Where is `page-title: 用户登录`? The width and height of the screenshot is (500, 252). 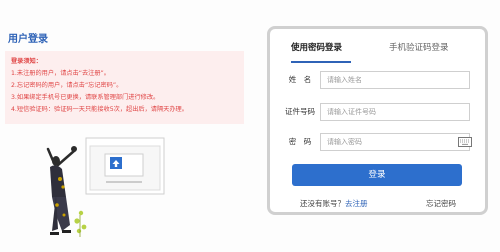 page-title: 用户登录 is located at coordinates (28, 39).